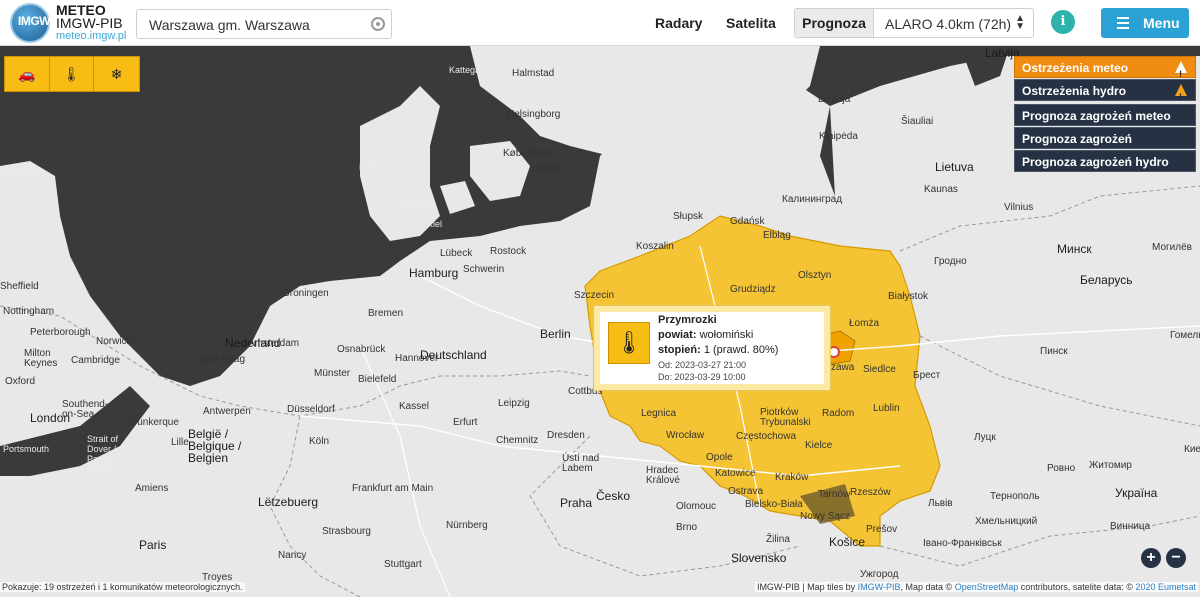 This screenshot has height=597, width=1200. Describe the element at coordinates (311, 409) in the screenshot. I see `map-label-city: Düsseldorf` at that location.